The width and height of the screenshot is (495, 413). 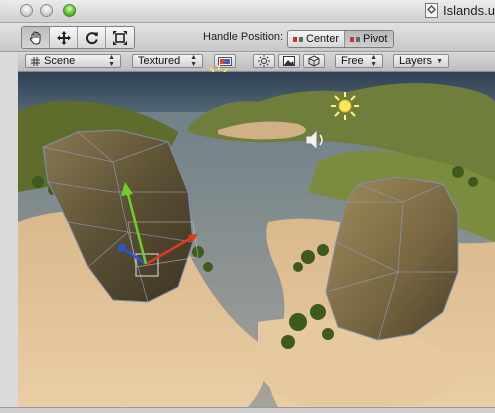 I want to click on handle-position-label: Handle Position:, so click(x=243, y=37).